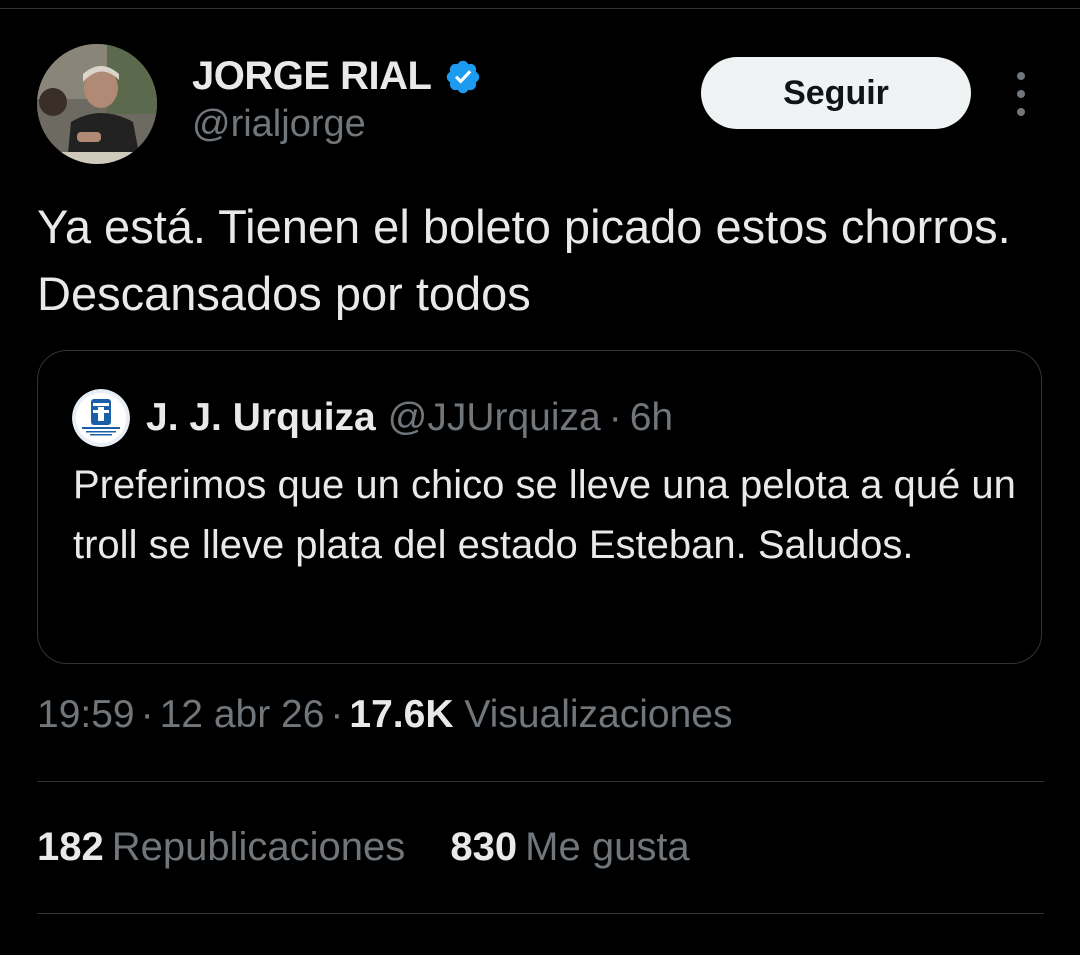 This screenshot has height=955, width=1080. Describe the element at coordinates (337, 124) in the screenshot. I see `author-handle: @rialjorge` at that location.